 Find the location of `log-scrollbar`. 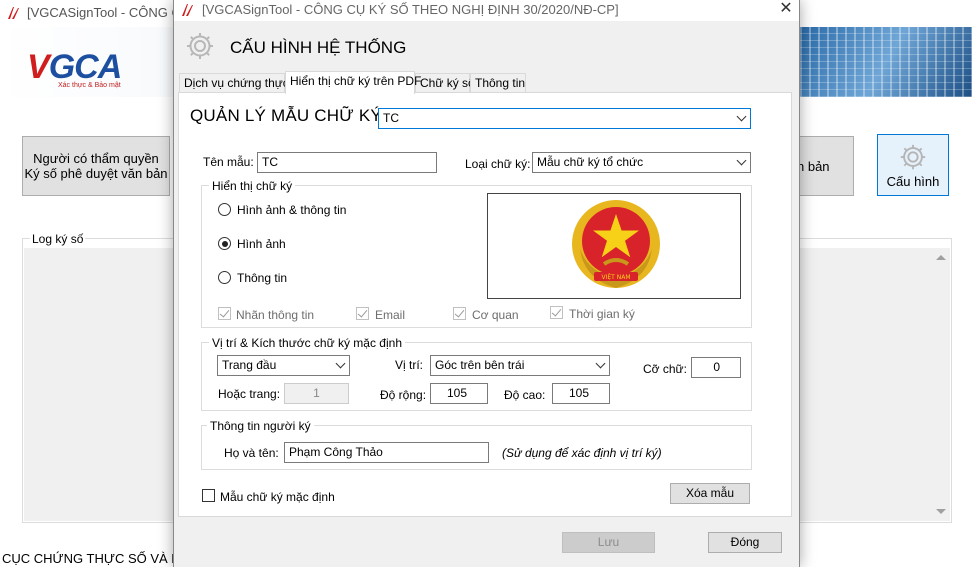

log-scrollbar is located at coordinates (941, 384).